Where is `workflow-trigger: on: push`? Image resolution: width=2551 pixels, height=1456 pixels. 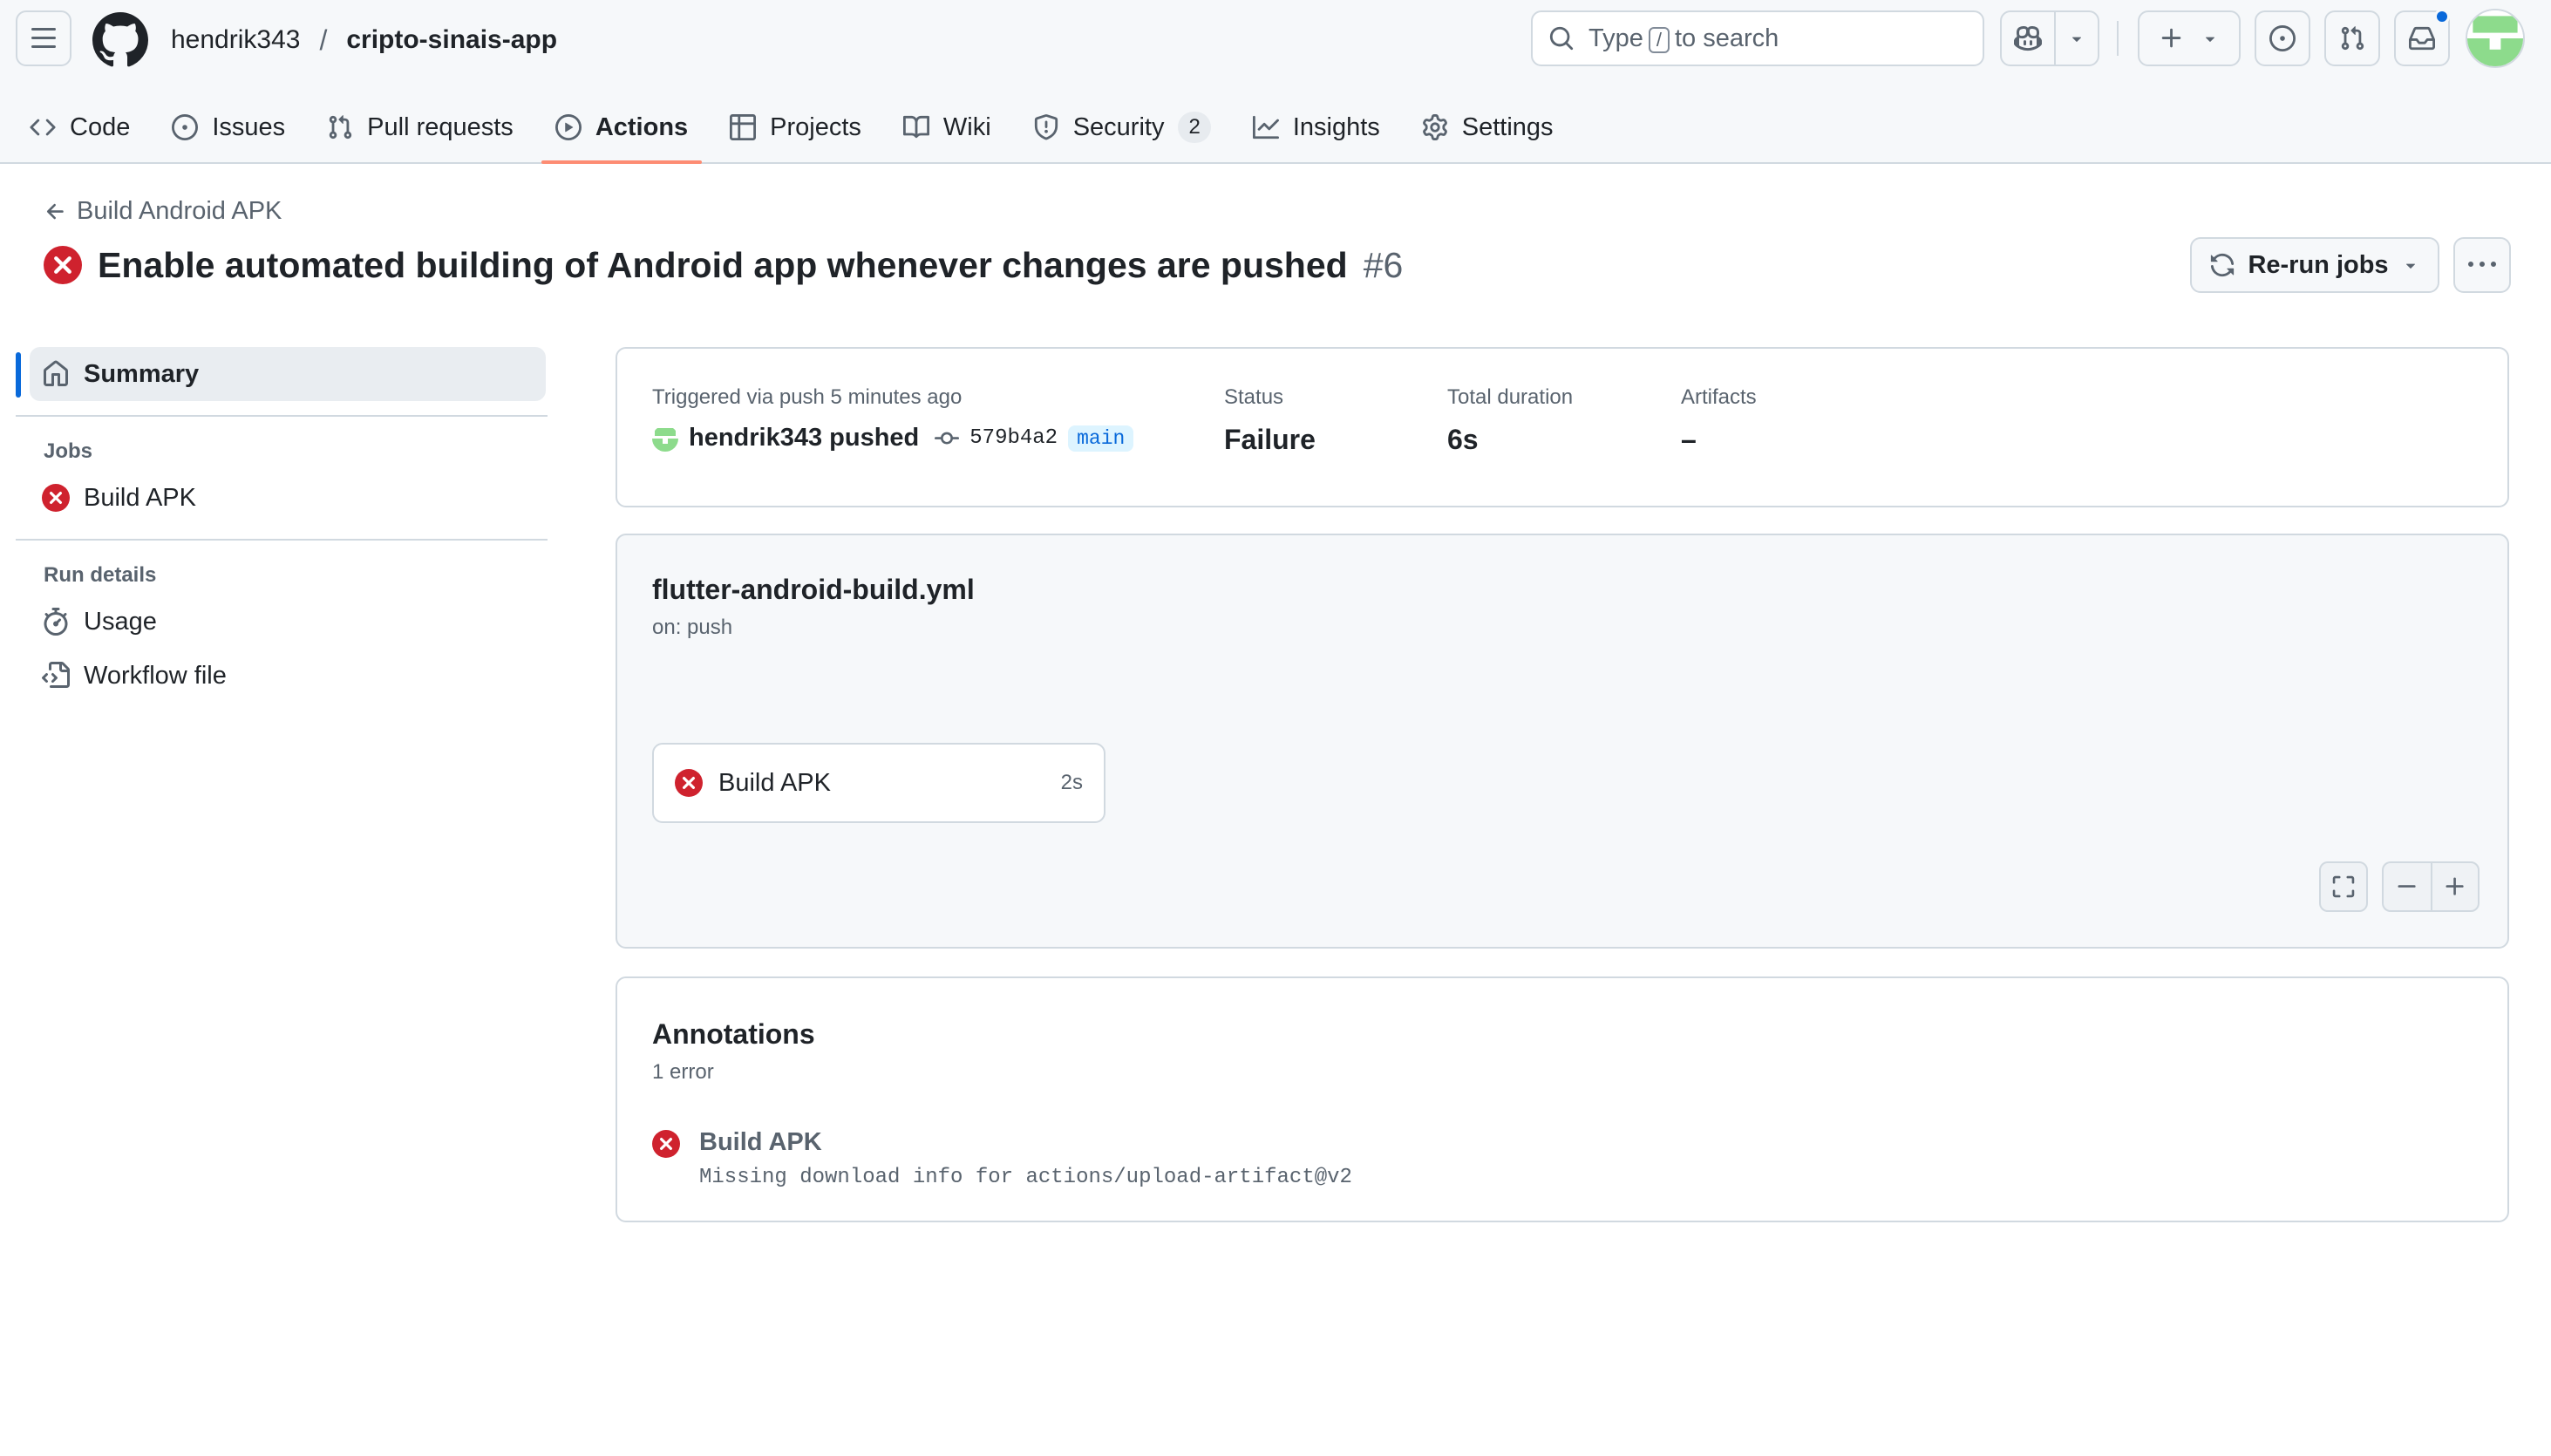
workflow-trigger: on: push is located at coordinates (692, 627).